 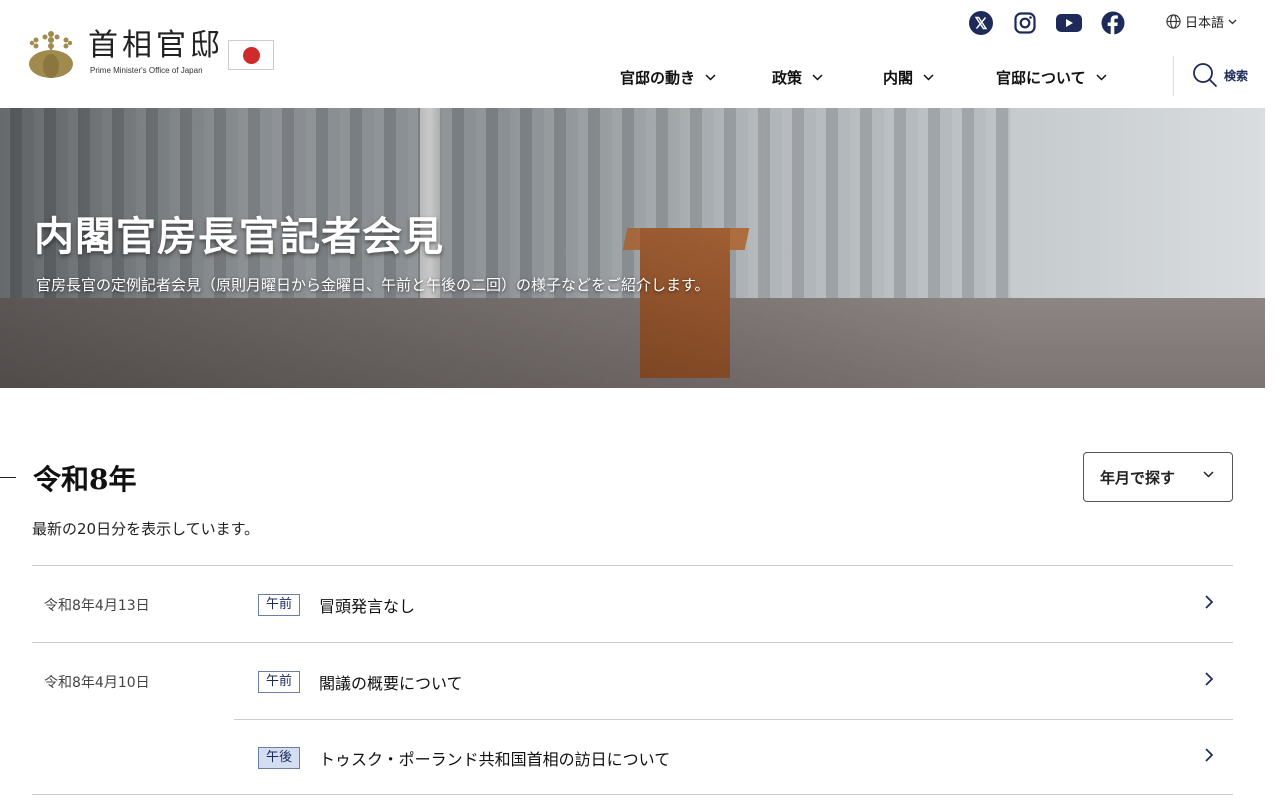 What do you see at coordinates (1236, 75) in the screenshot?
I see `search-label: 検索` at bounding box center [1236, 75].